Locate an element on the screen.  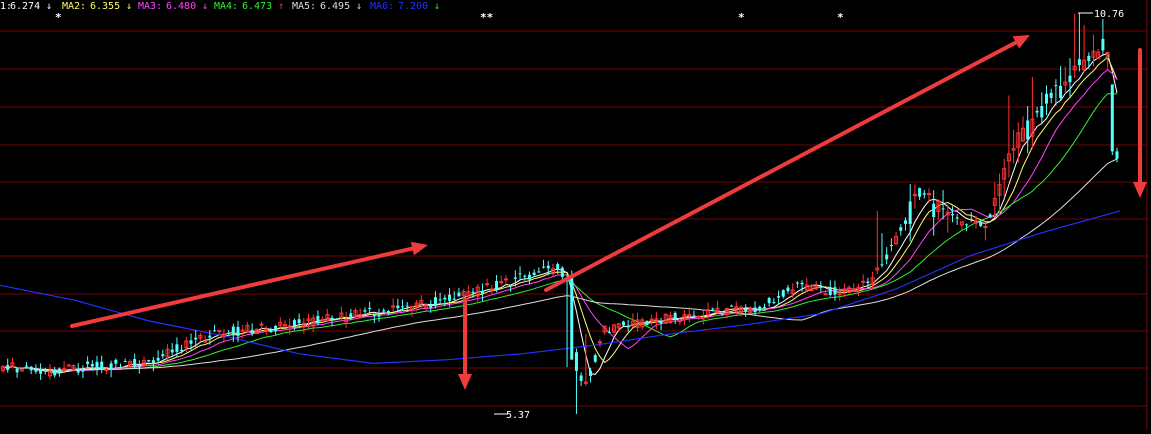
legend-ma6-arrow: ↓ is located at coordinates (437, 6).